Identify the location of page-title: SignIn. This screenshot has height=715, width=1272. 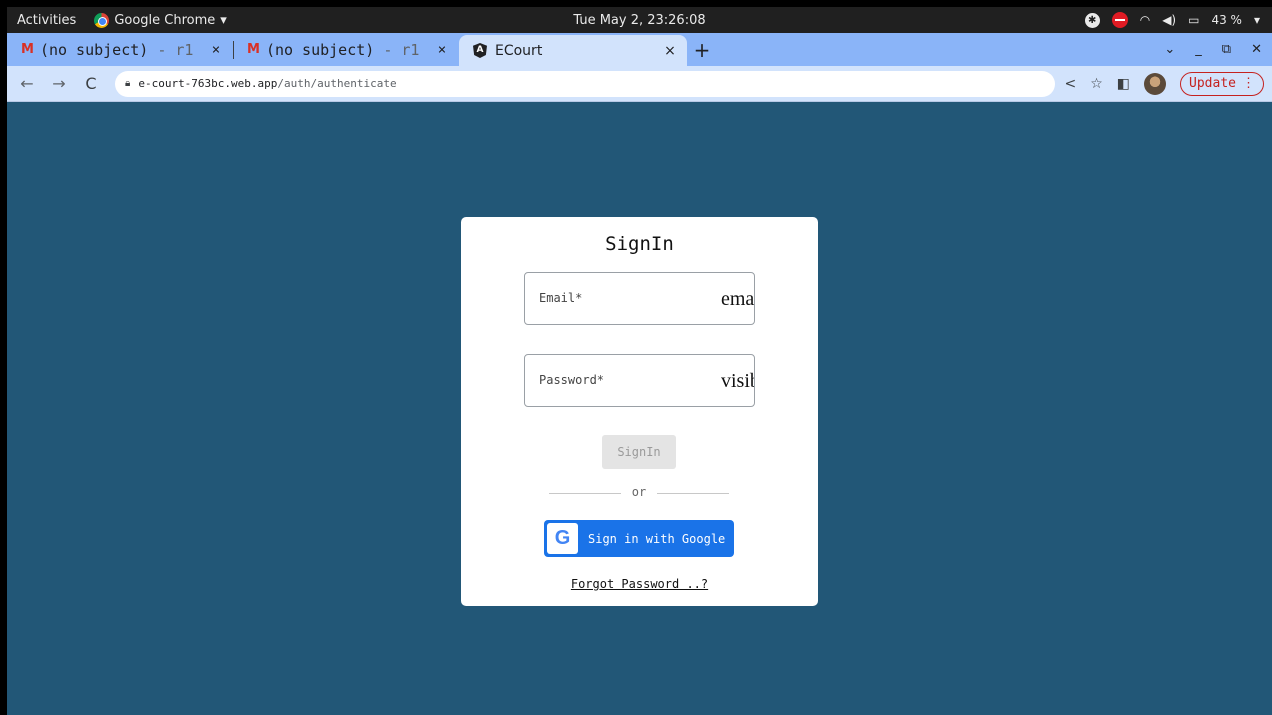
(639, 244).